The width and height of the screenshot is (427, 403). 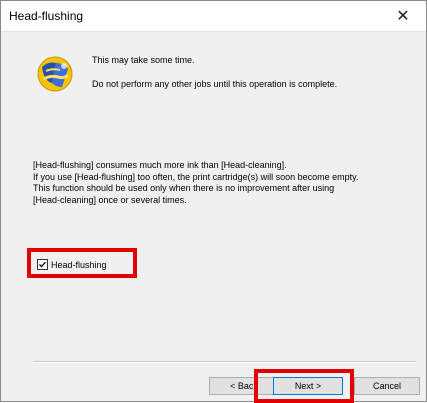 What do you see at coordinates (308, 386) in the screenshot?
I see `next-button: Next >` at bounding box center [308, 386].